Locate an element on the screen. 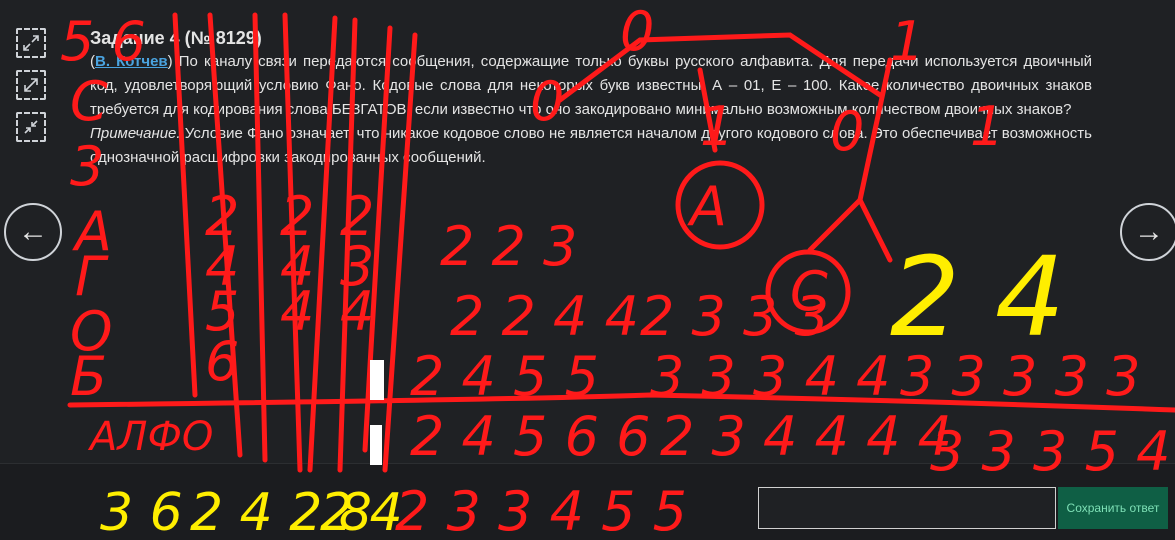 Image resolution: width=1175 pixels, height=540 pixels. collapse-tool is located at coordinates (31, 127).